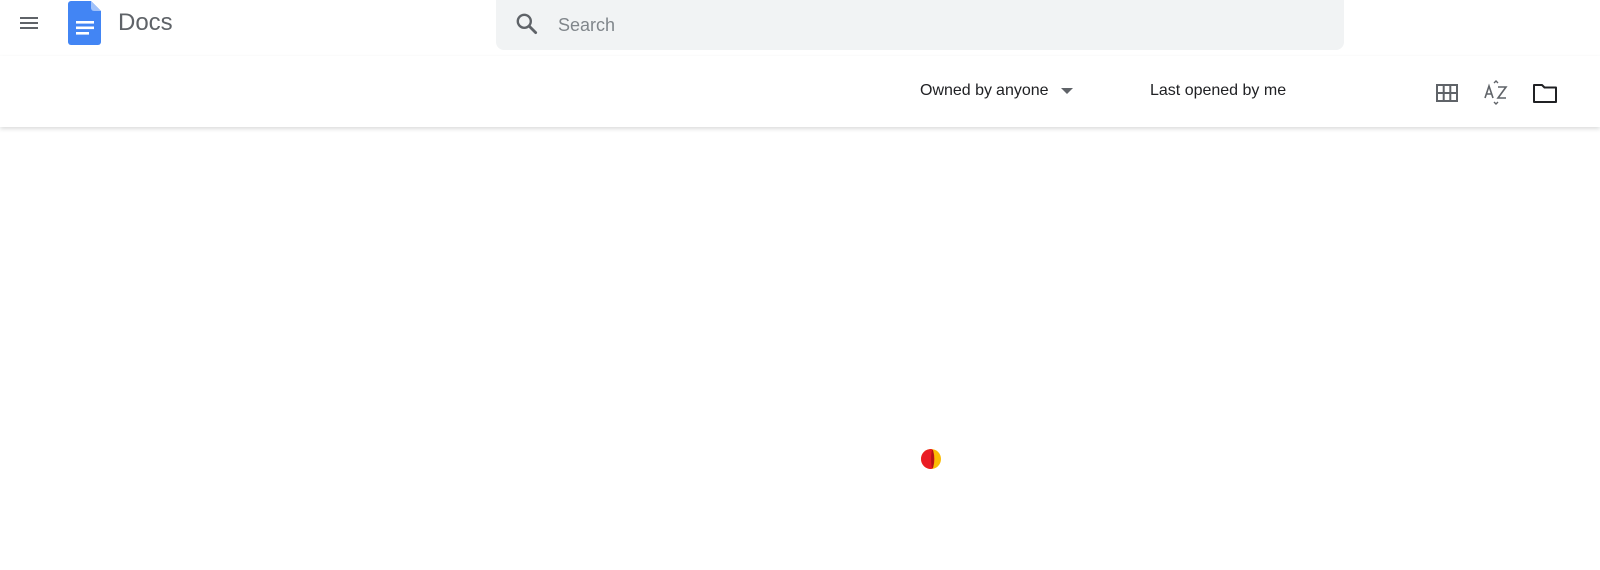 The height and width of the screenshot is (570, 1600). Describe the element at coordinates (1066, 91) in the screenshot. I see `dropdown-caret-icon` at that location.